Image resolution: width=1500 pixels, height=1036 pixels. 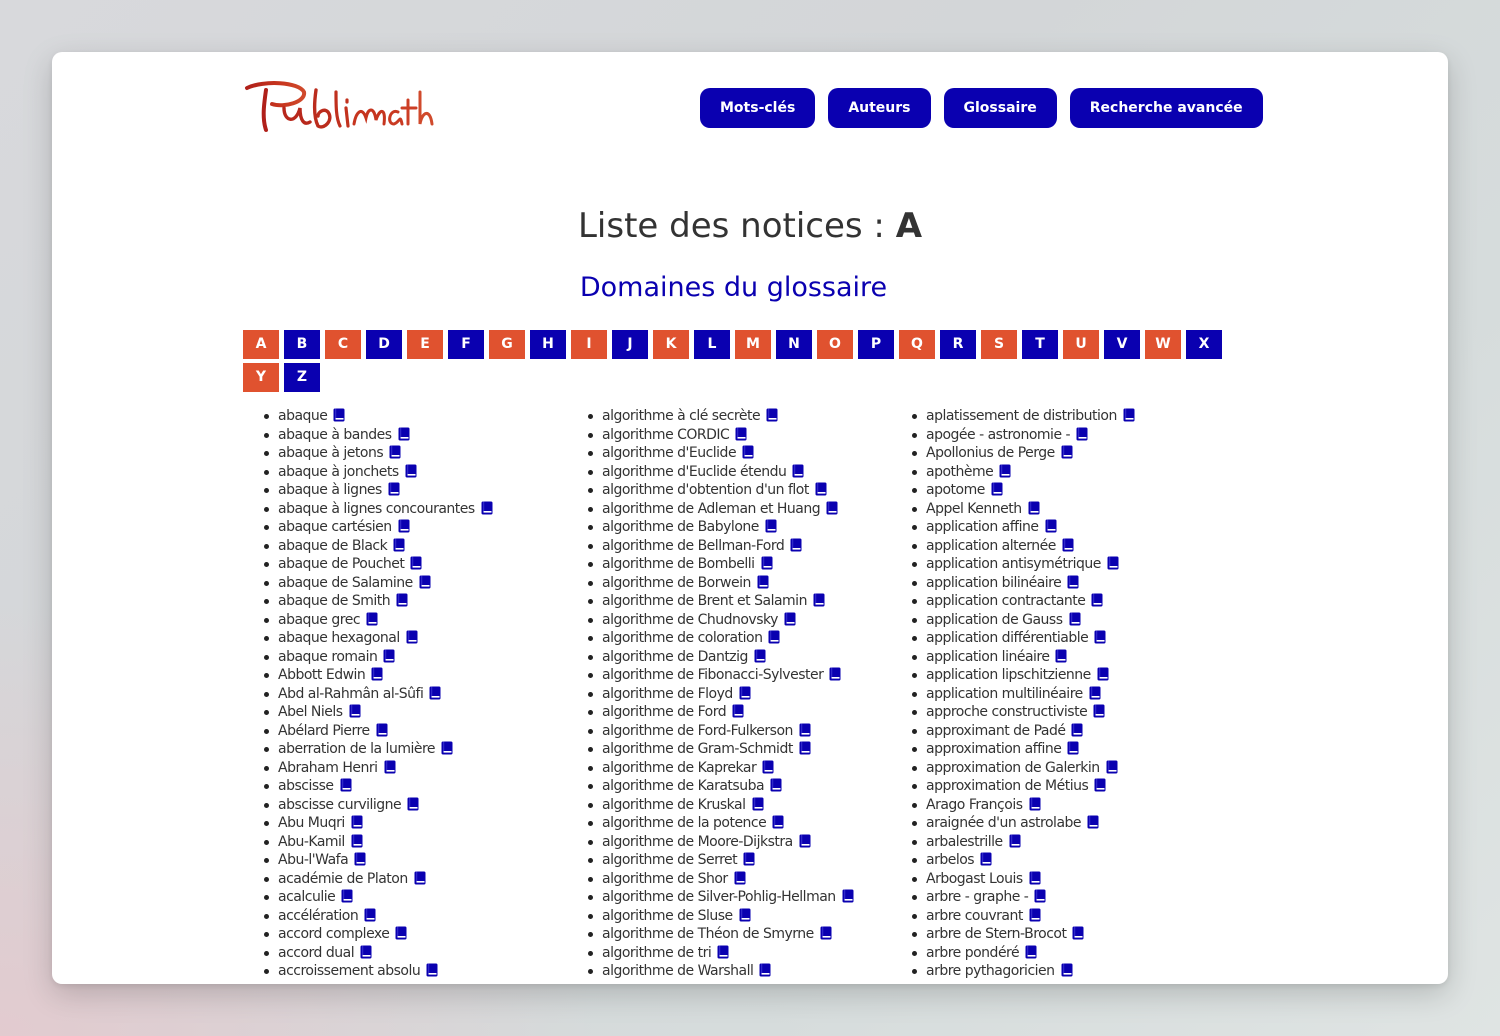 I want to click on glossary-term-link: Abel Niels, so click(x=310, y=712).